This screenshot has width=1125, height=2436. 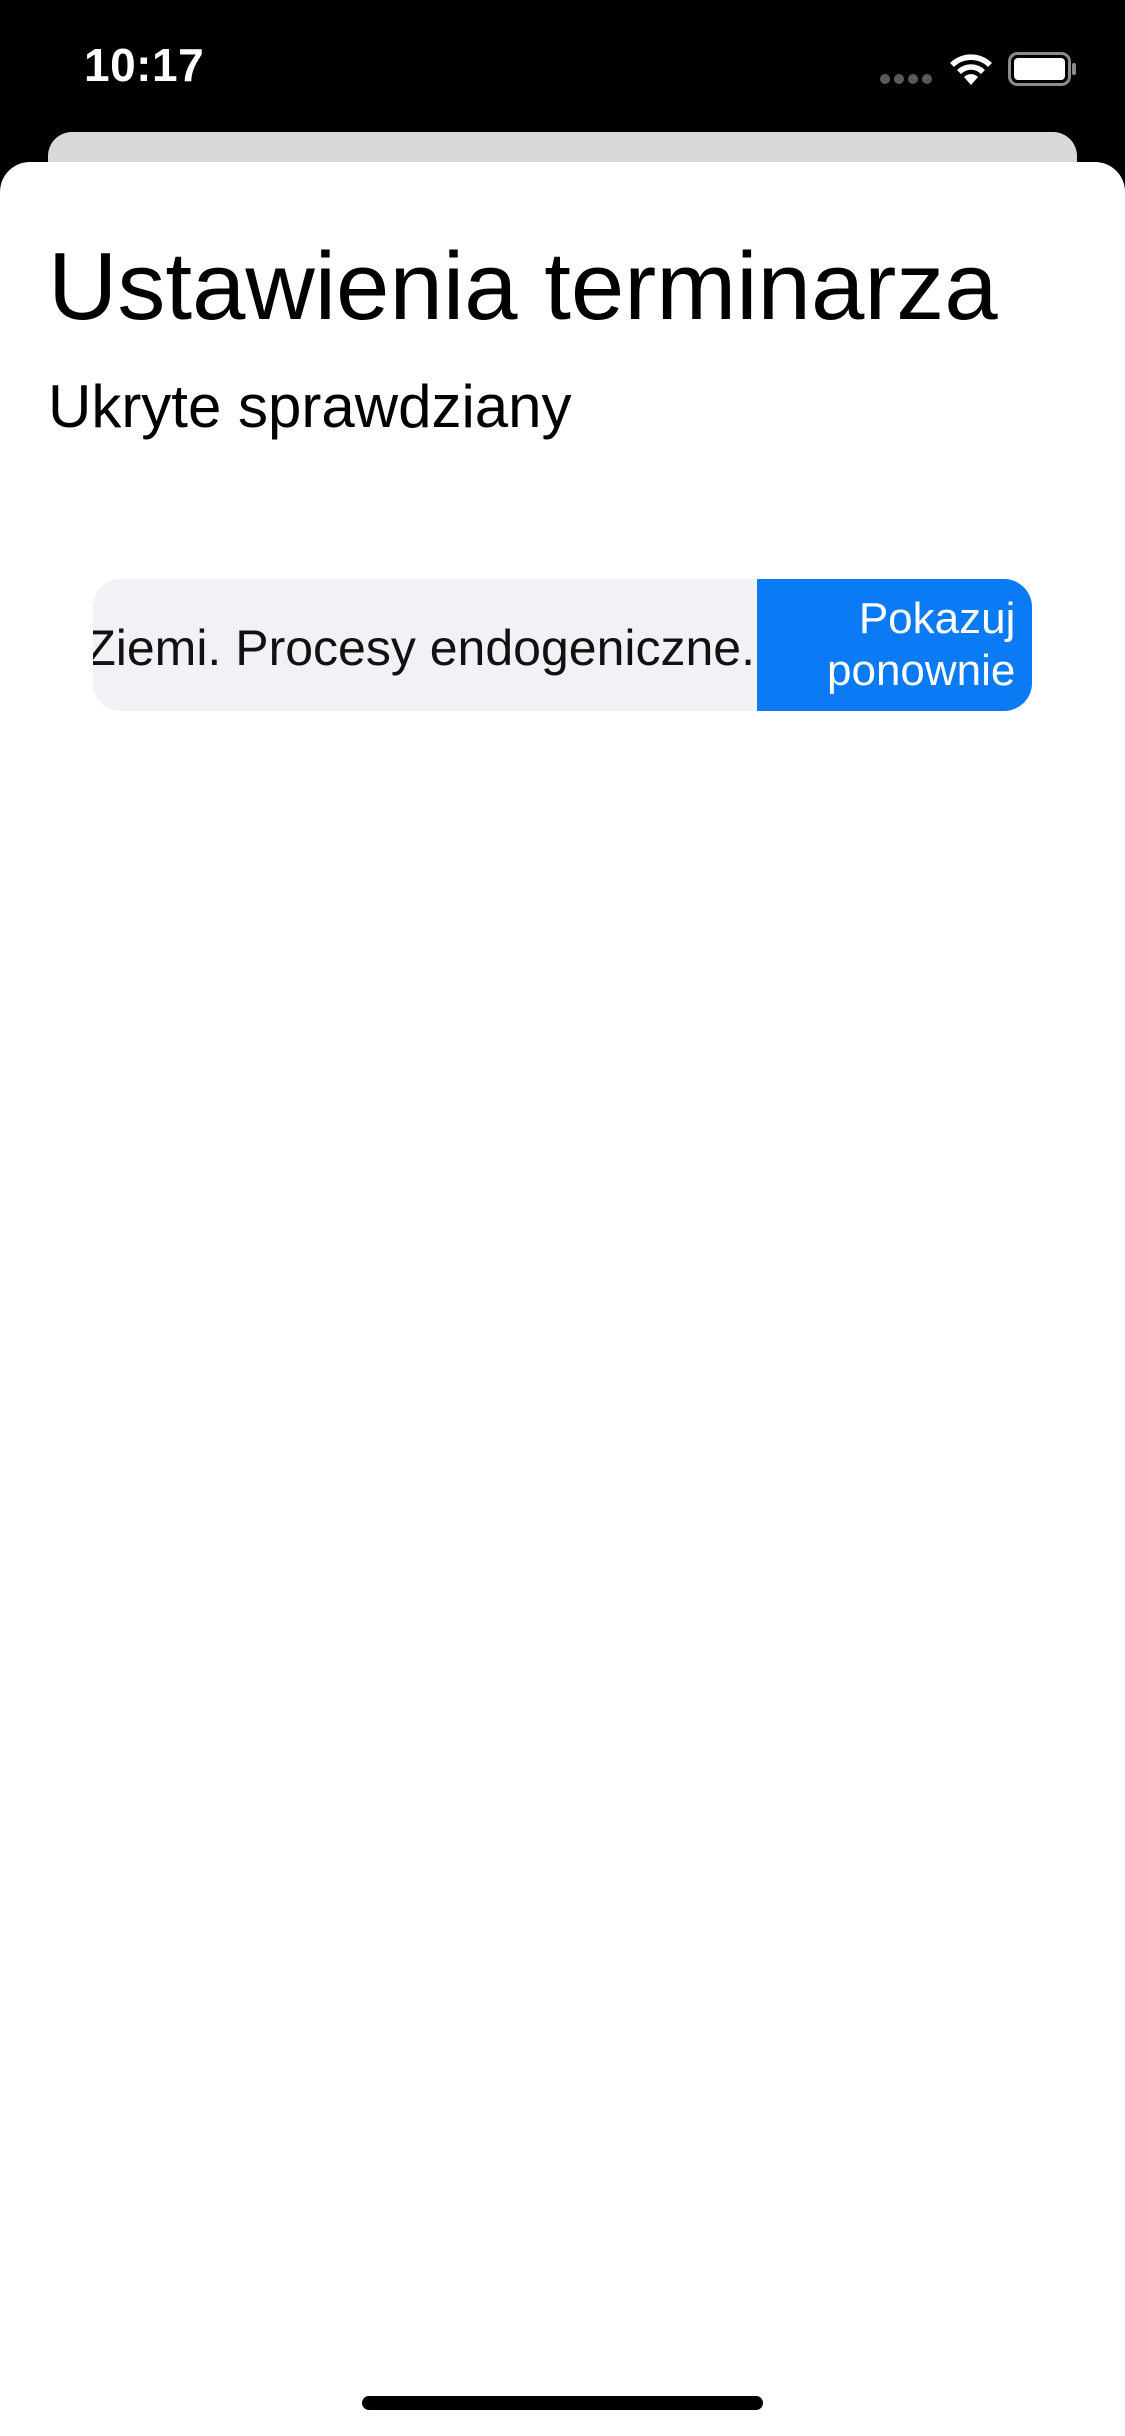 What do you see at coordinates (144, 65) in the screenshot?
I see `status-time: 10:17` at bounding box center [144, 65].